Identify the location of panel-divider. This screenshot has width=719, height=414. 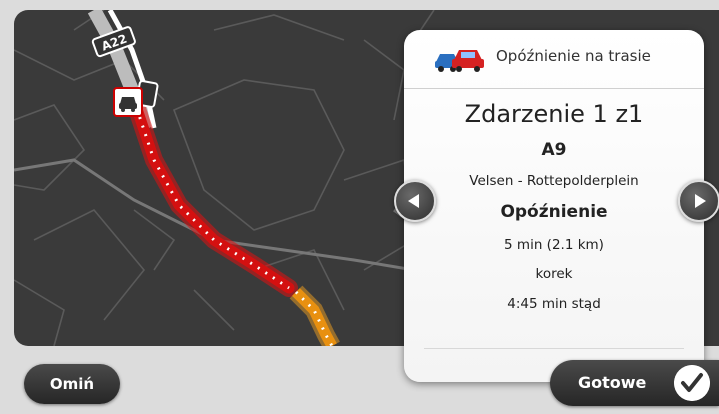
(554, 348).